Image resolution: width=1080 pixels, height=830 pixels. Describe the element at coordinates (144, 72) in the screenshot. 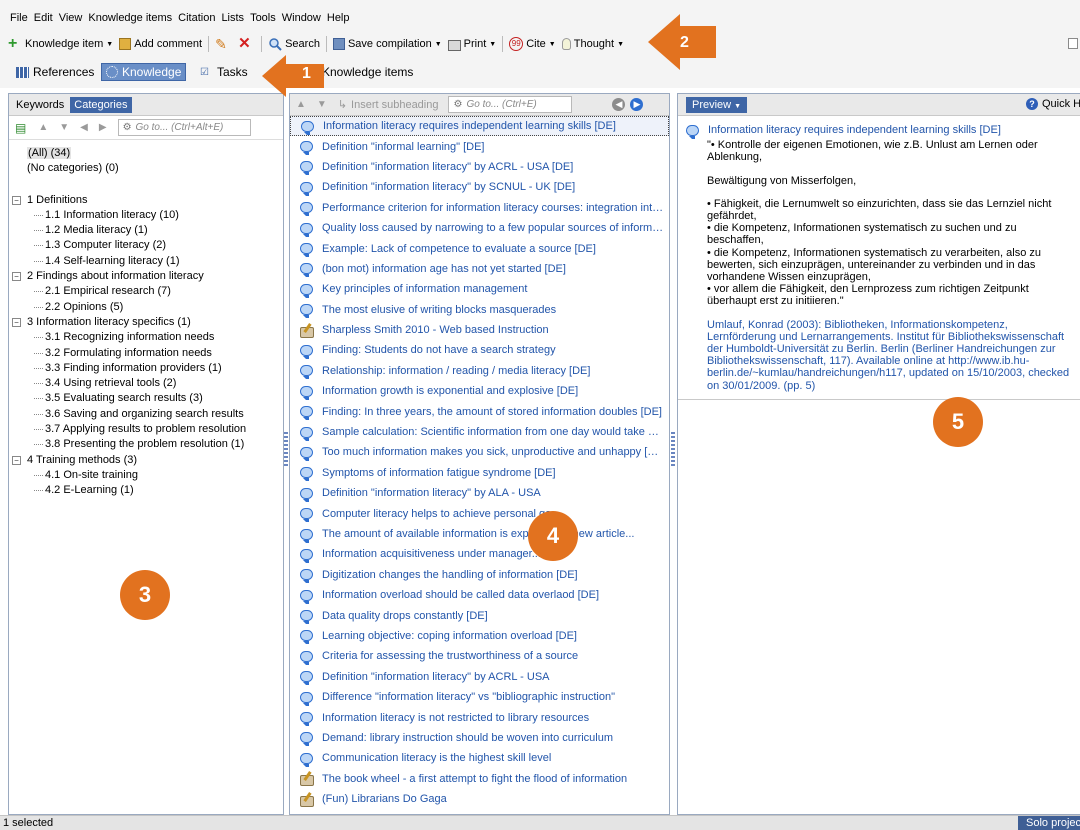

I see `tab-knowledge: Knowledge` at that location.